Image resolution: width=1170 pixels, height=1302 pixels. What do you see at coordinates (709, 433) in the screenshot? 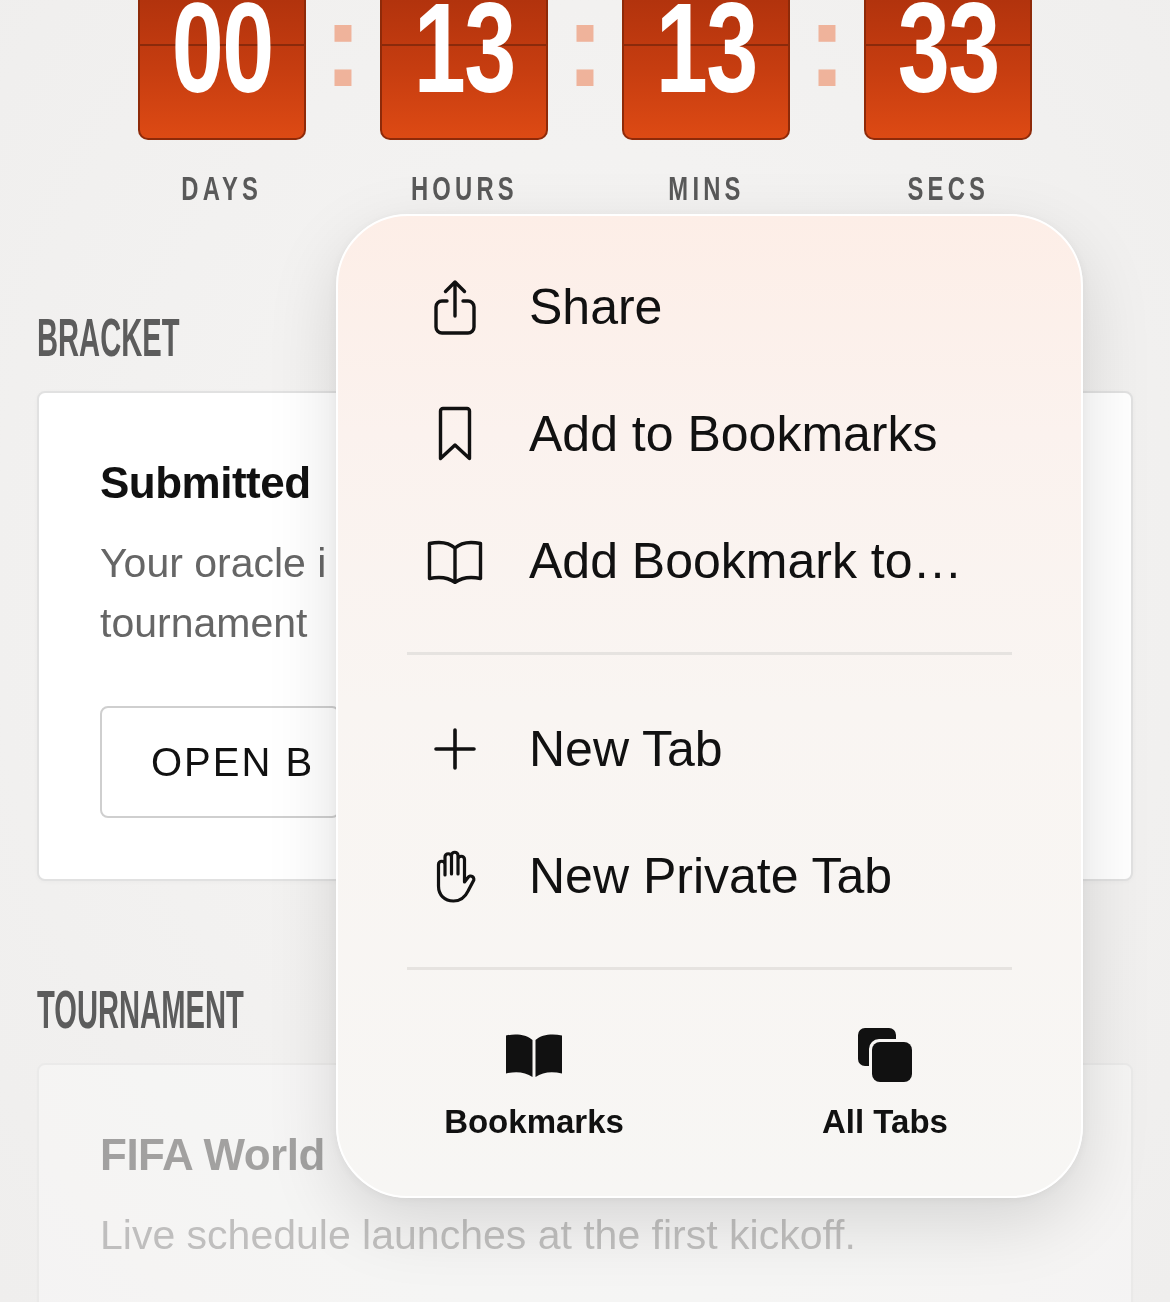
I see `menu-item: Add to Bookmarks` at bounding box center [709, 433].